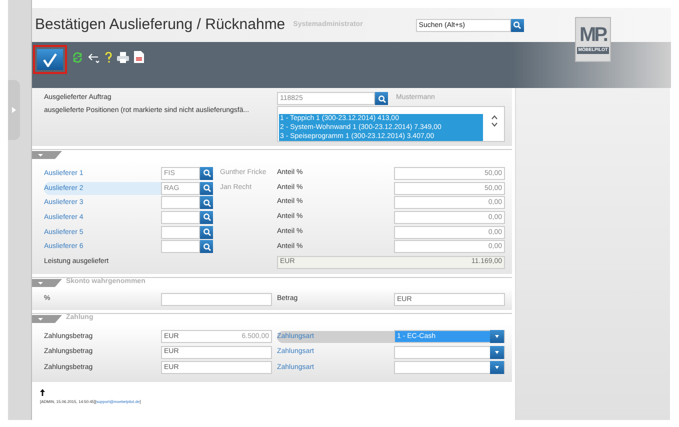 The image size is (679, 427). I want to click on scroll-down-icon, so click(494, 124).